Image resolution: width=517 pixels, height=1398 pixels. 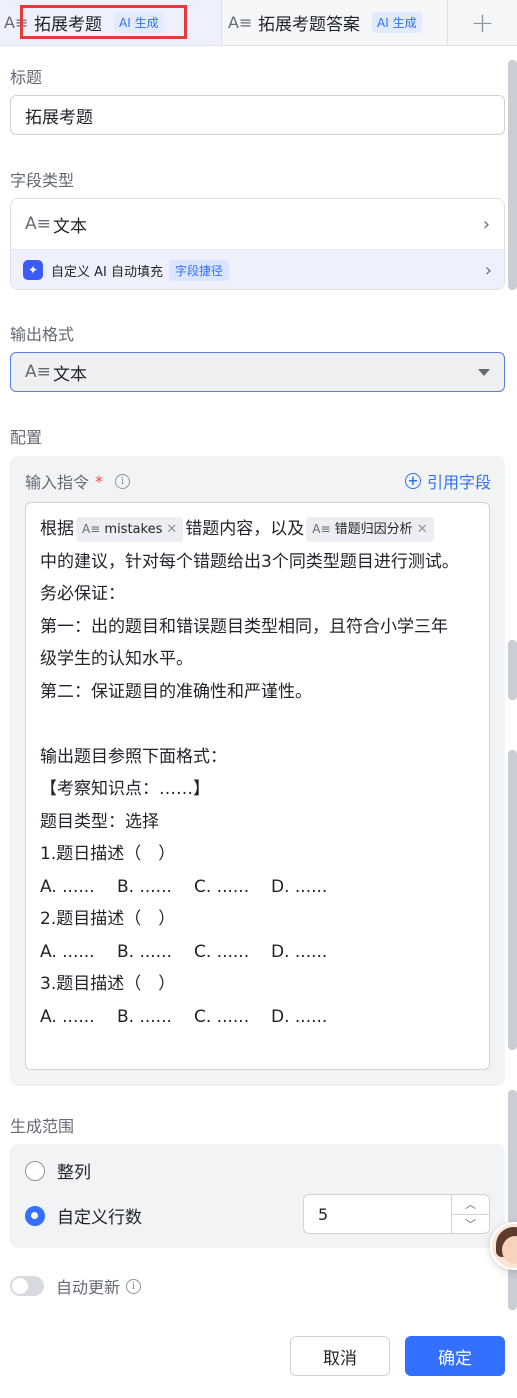 What do you see at coordinates (108, 854) in the screenshot?
I see `prompt-line: 1.题日描述（ ）` at bounding box center [108, 854].